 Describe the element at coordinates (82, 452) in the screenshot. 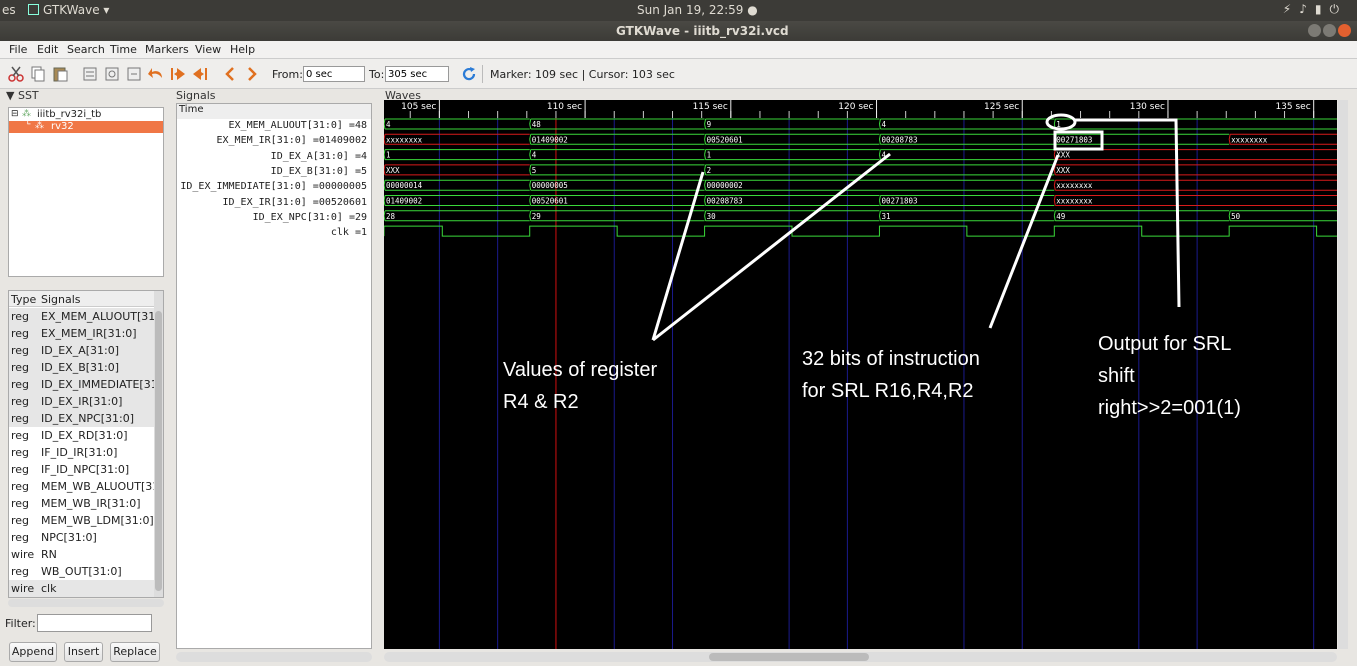

I see `signal-list-row: reg IF_ID_IR[31:0]` at that location.